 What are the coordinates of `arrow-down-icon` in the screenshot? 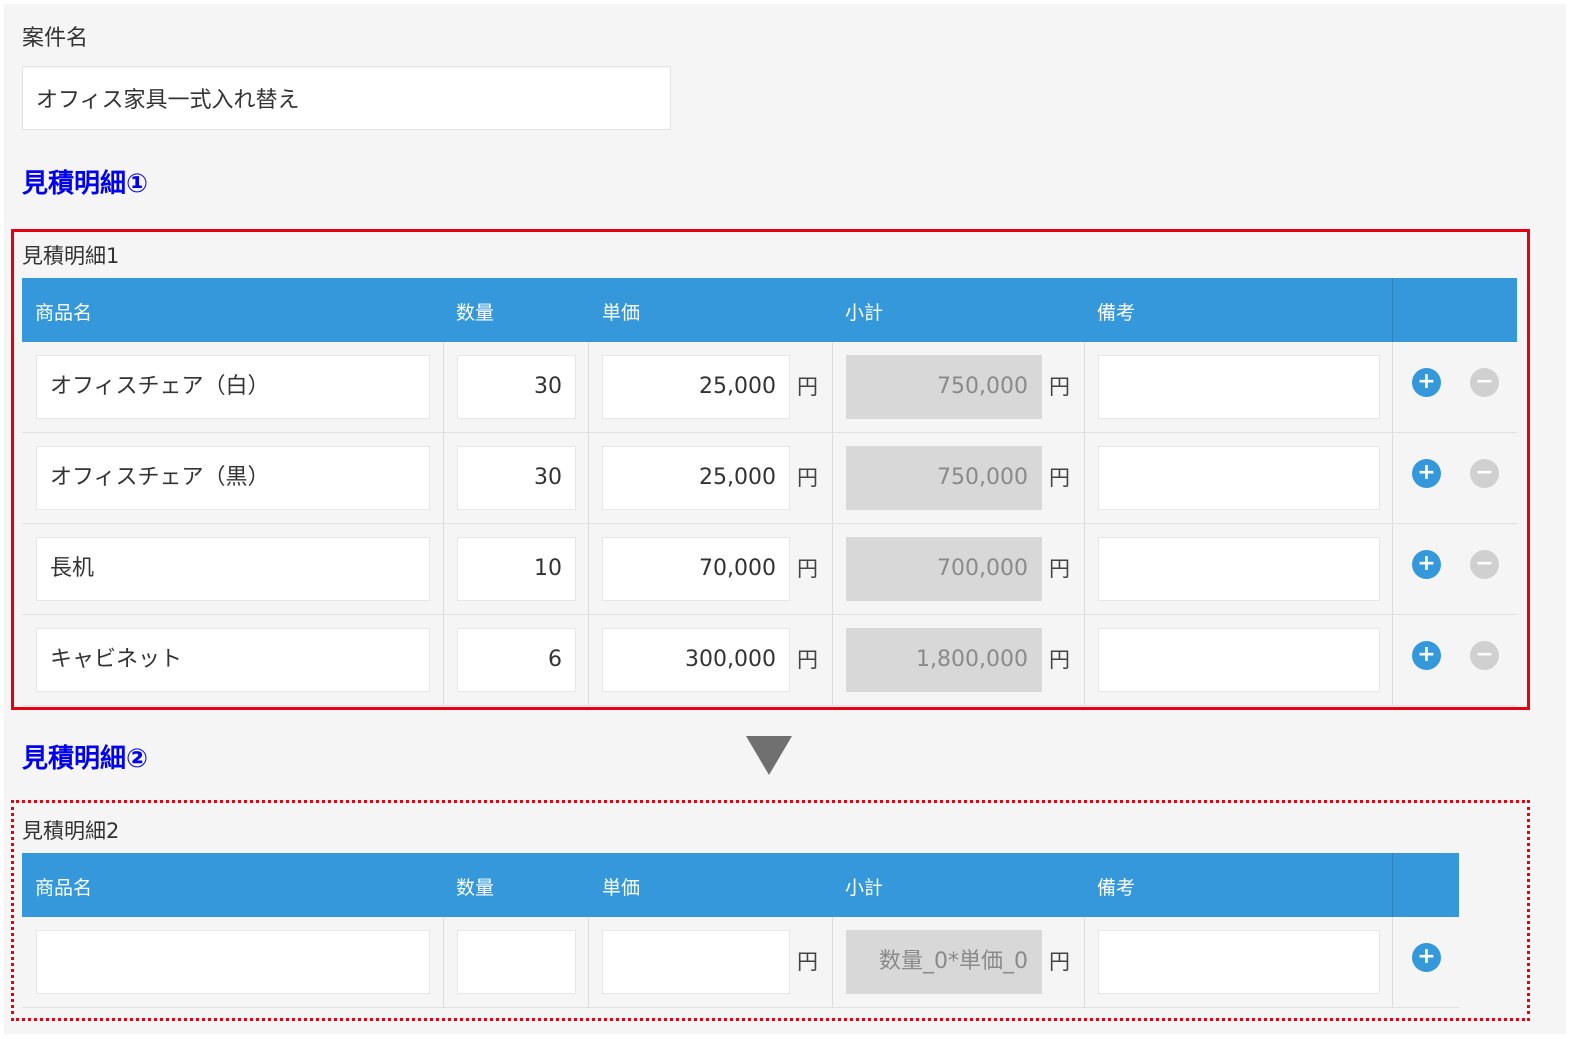 It's located at (769, 755).